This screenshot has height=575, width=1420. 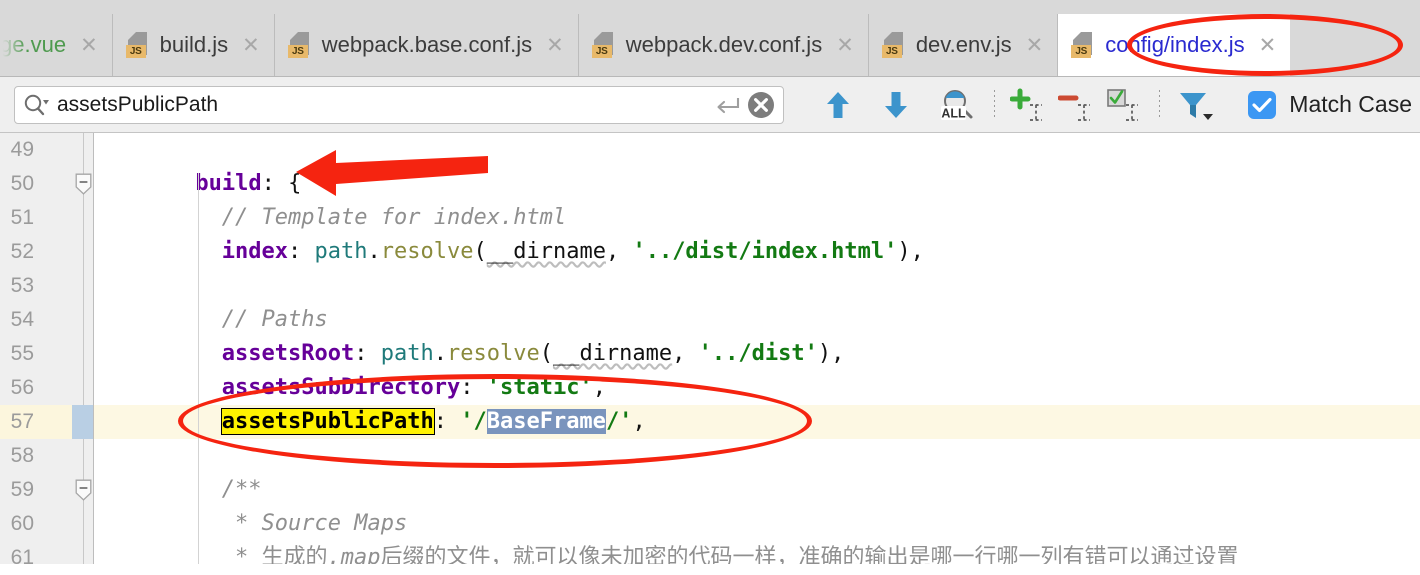 I want to click on search-field-container, so click(x=399, y=104).